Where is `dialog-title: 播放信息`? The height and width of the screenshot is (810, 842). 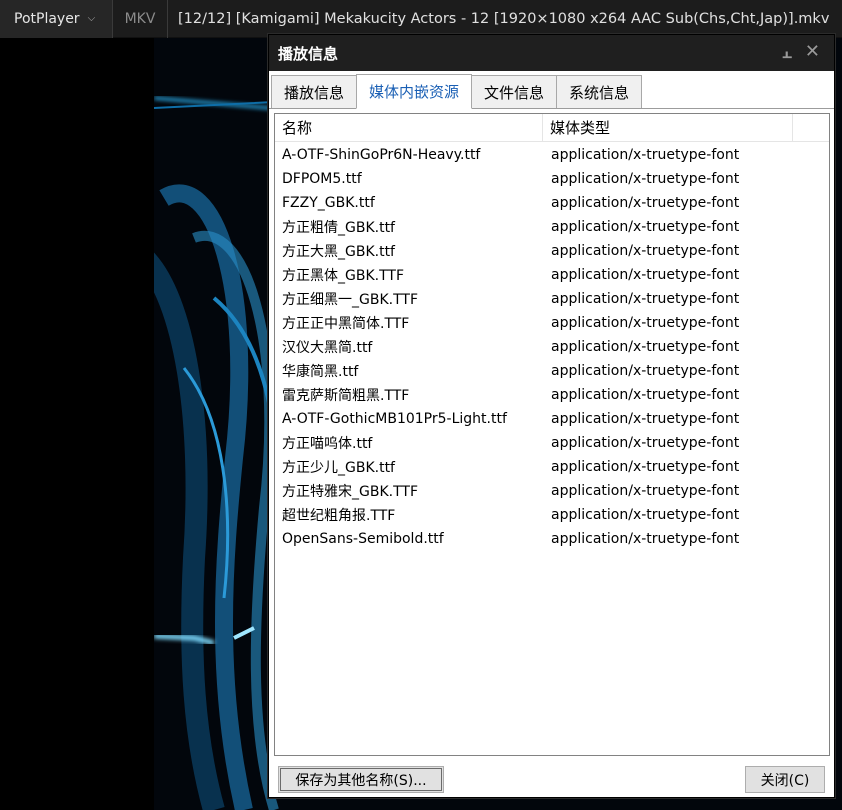
dialog-title: 播放信息 is located at coordinates (308, 53).